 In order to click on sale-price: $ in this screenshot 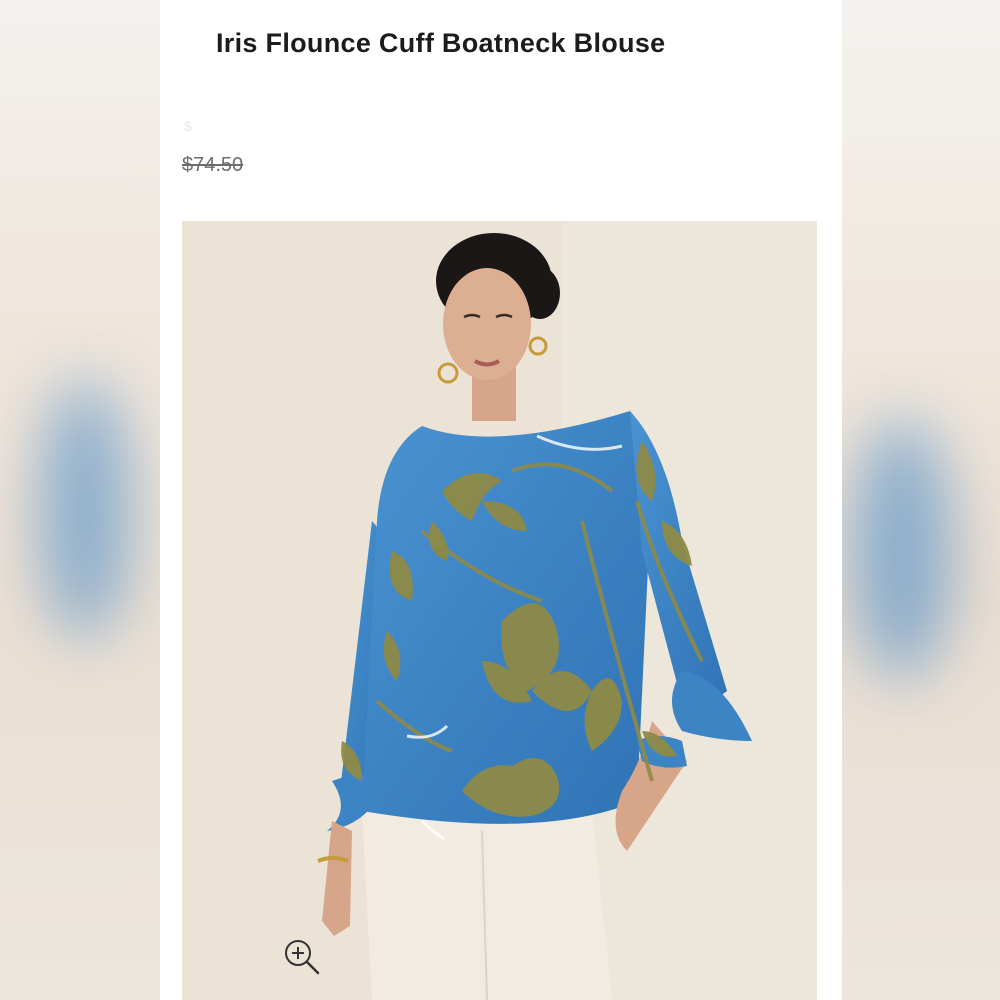, I will do `click(188, 126)`.